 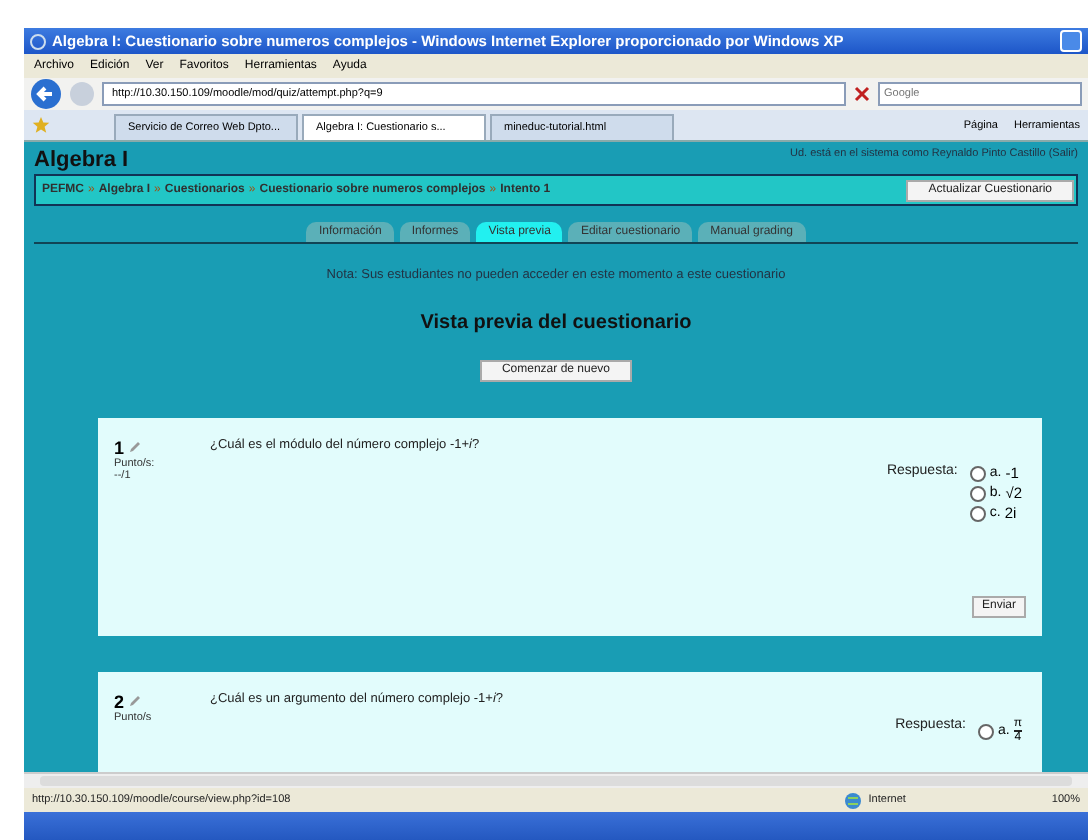 I want to click on back-button, so click(x=46, y=94).